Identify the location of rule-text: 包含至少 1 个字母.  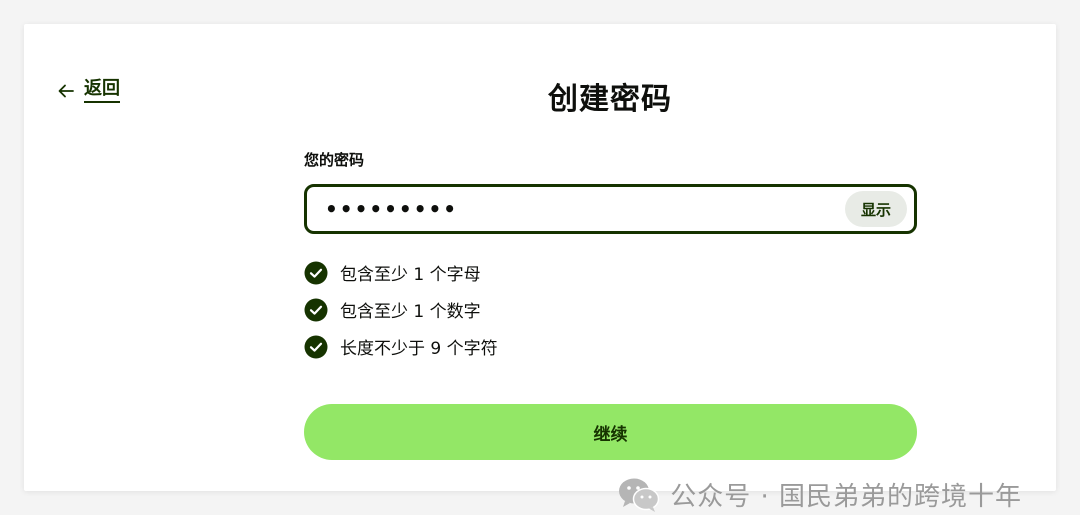
(410, 275).